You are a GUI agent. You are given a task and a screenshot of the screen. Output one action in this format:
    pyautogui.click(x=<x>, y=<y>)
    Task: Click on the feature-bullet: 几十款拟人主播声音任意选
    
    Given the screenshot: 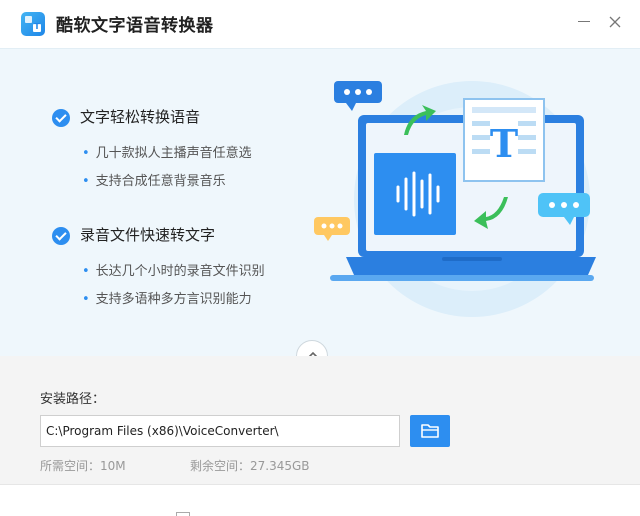 What is the action you would take?
    pyautogui.click(x=167, y=151)
    